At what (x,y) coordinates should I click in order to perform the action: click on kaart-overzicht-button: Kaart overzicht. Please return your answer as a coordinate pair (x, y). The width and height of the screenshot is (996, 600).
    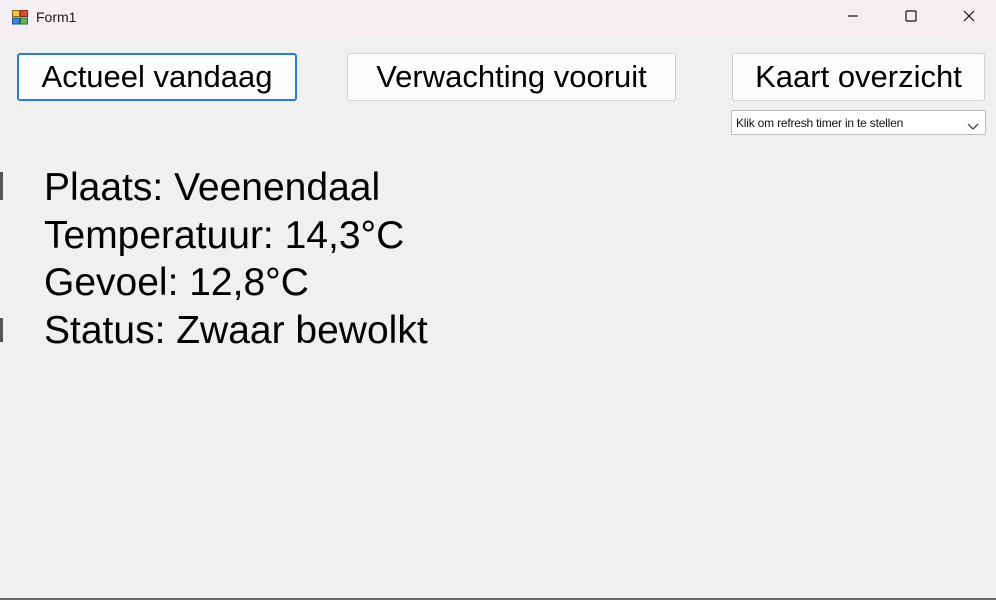
    Looking at the image, I should click on (858, 77).